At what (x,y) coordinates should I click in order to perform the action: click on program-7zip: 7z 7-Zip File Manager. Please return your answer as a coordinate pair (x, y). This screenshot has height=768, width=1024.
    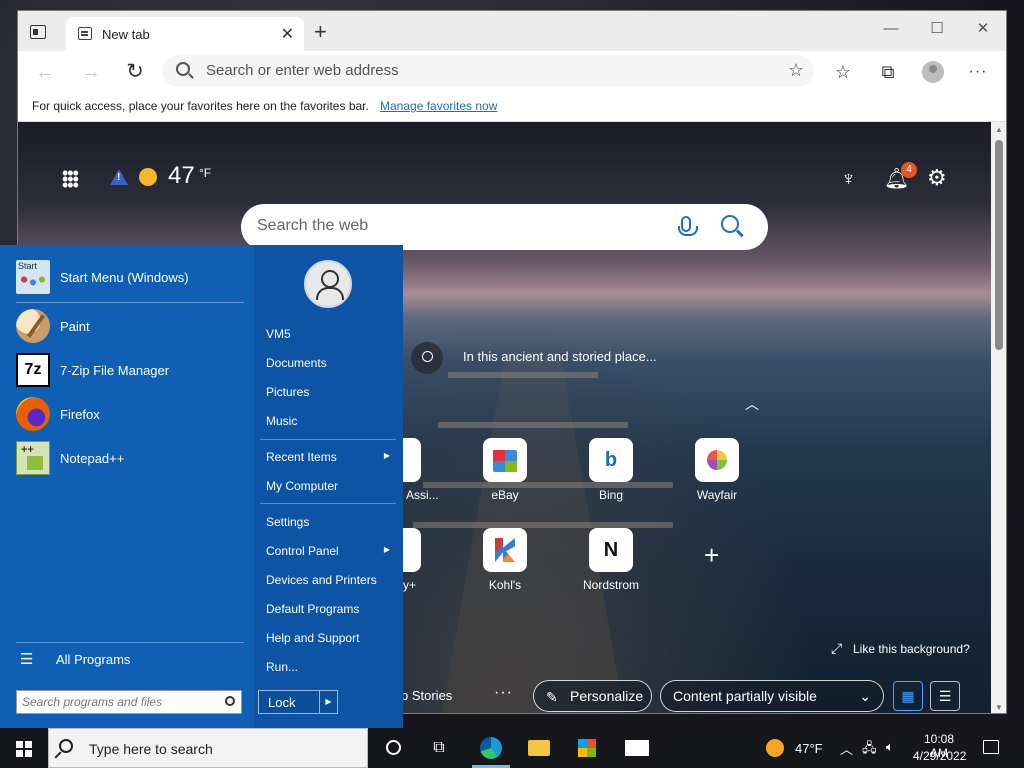
    Looking at the image, I should click on (130, 371).